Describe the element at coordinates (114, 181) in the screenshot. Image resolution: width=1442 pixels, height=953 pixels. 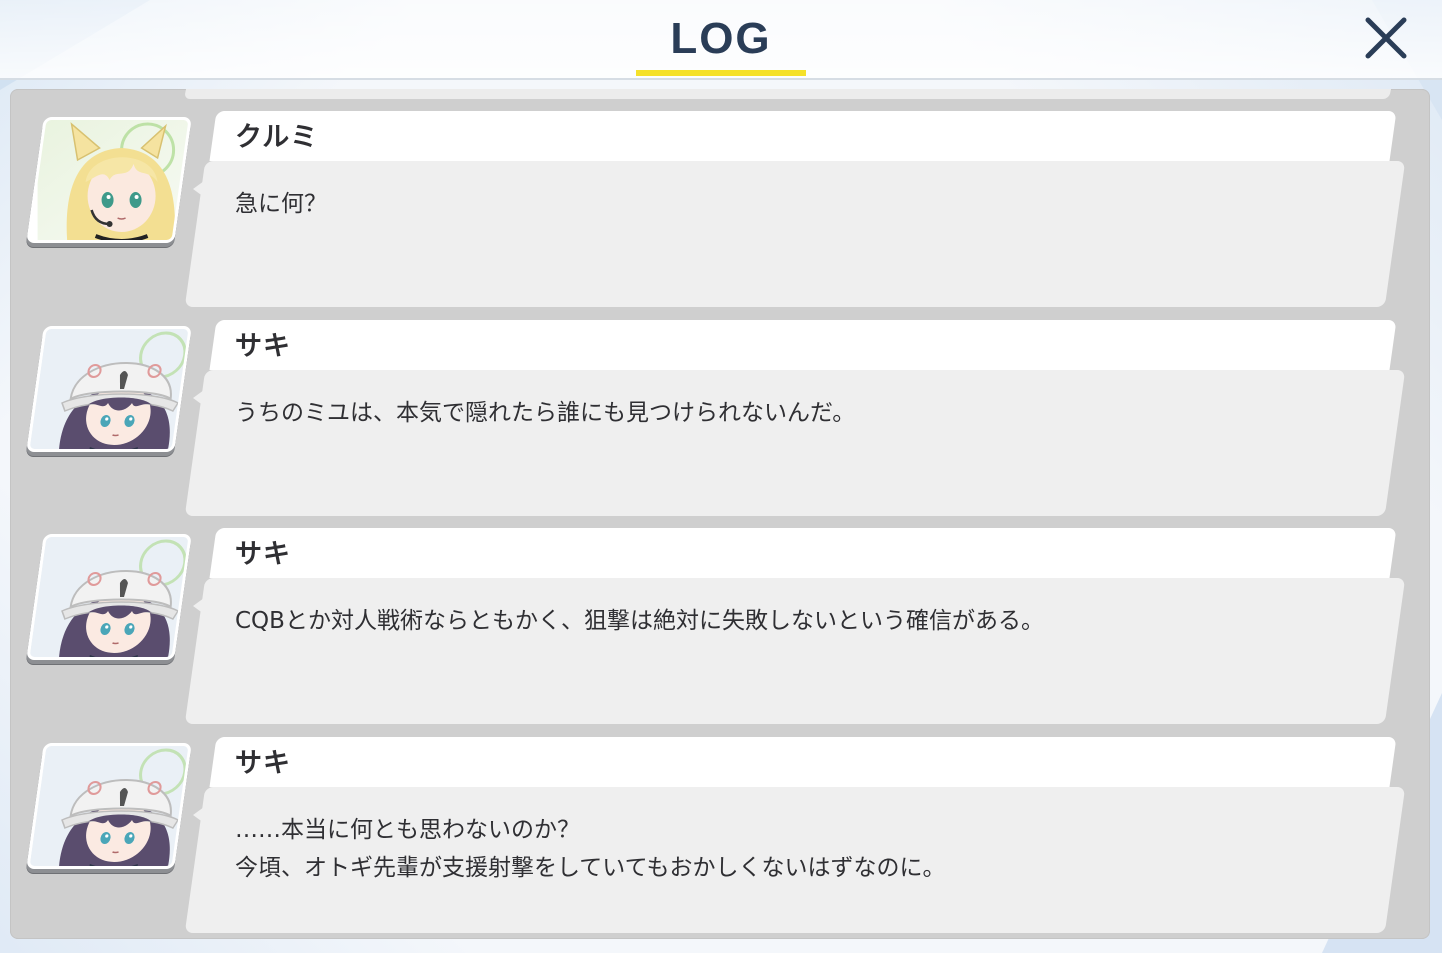
I see `kurumi-avatar-image` at that location.